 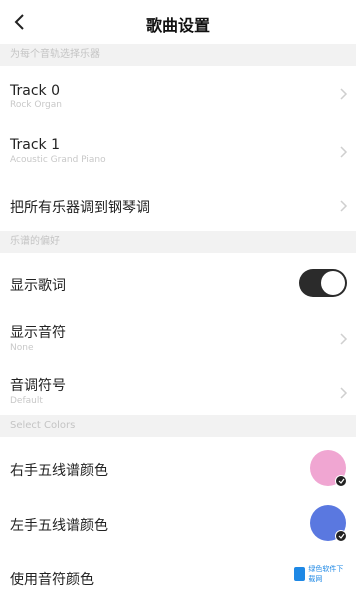 What do you see at coordinates (333, 283) in the screenshot?
I see `toggle-knob` at bounding box center [333, 283].